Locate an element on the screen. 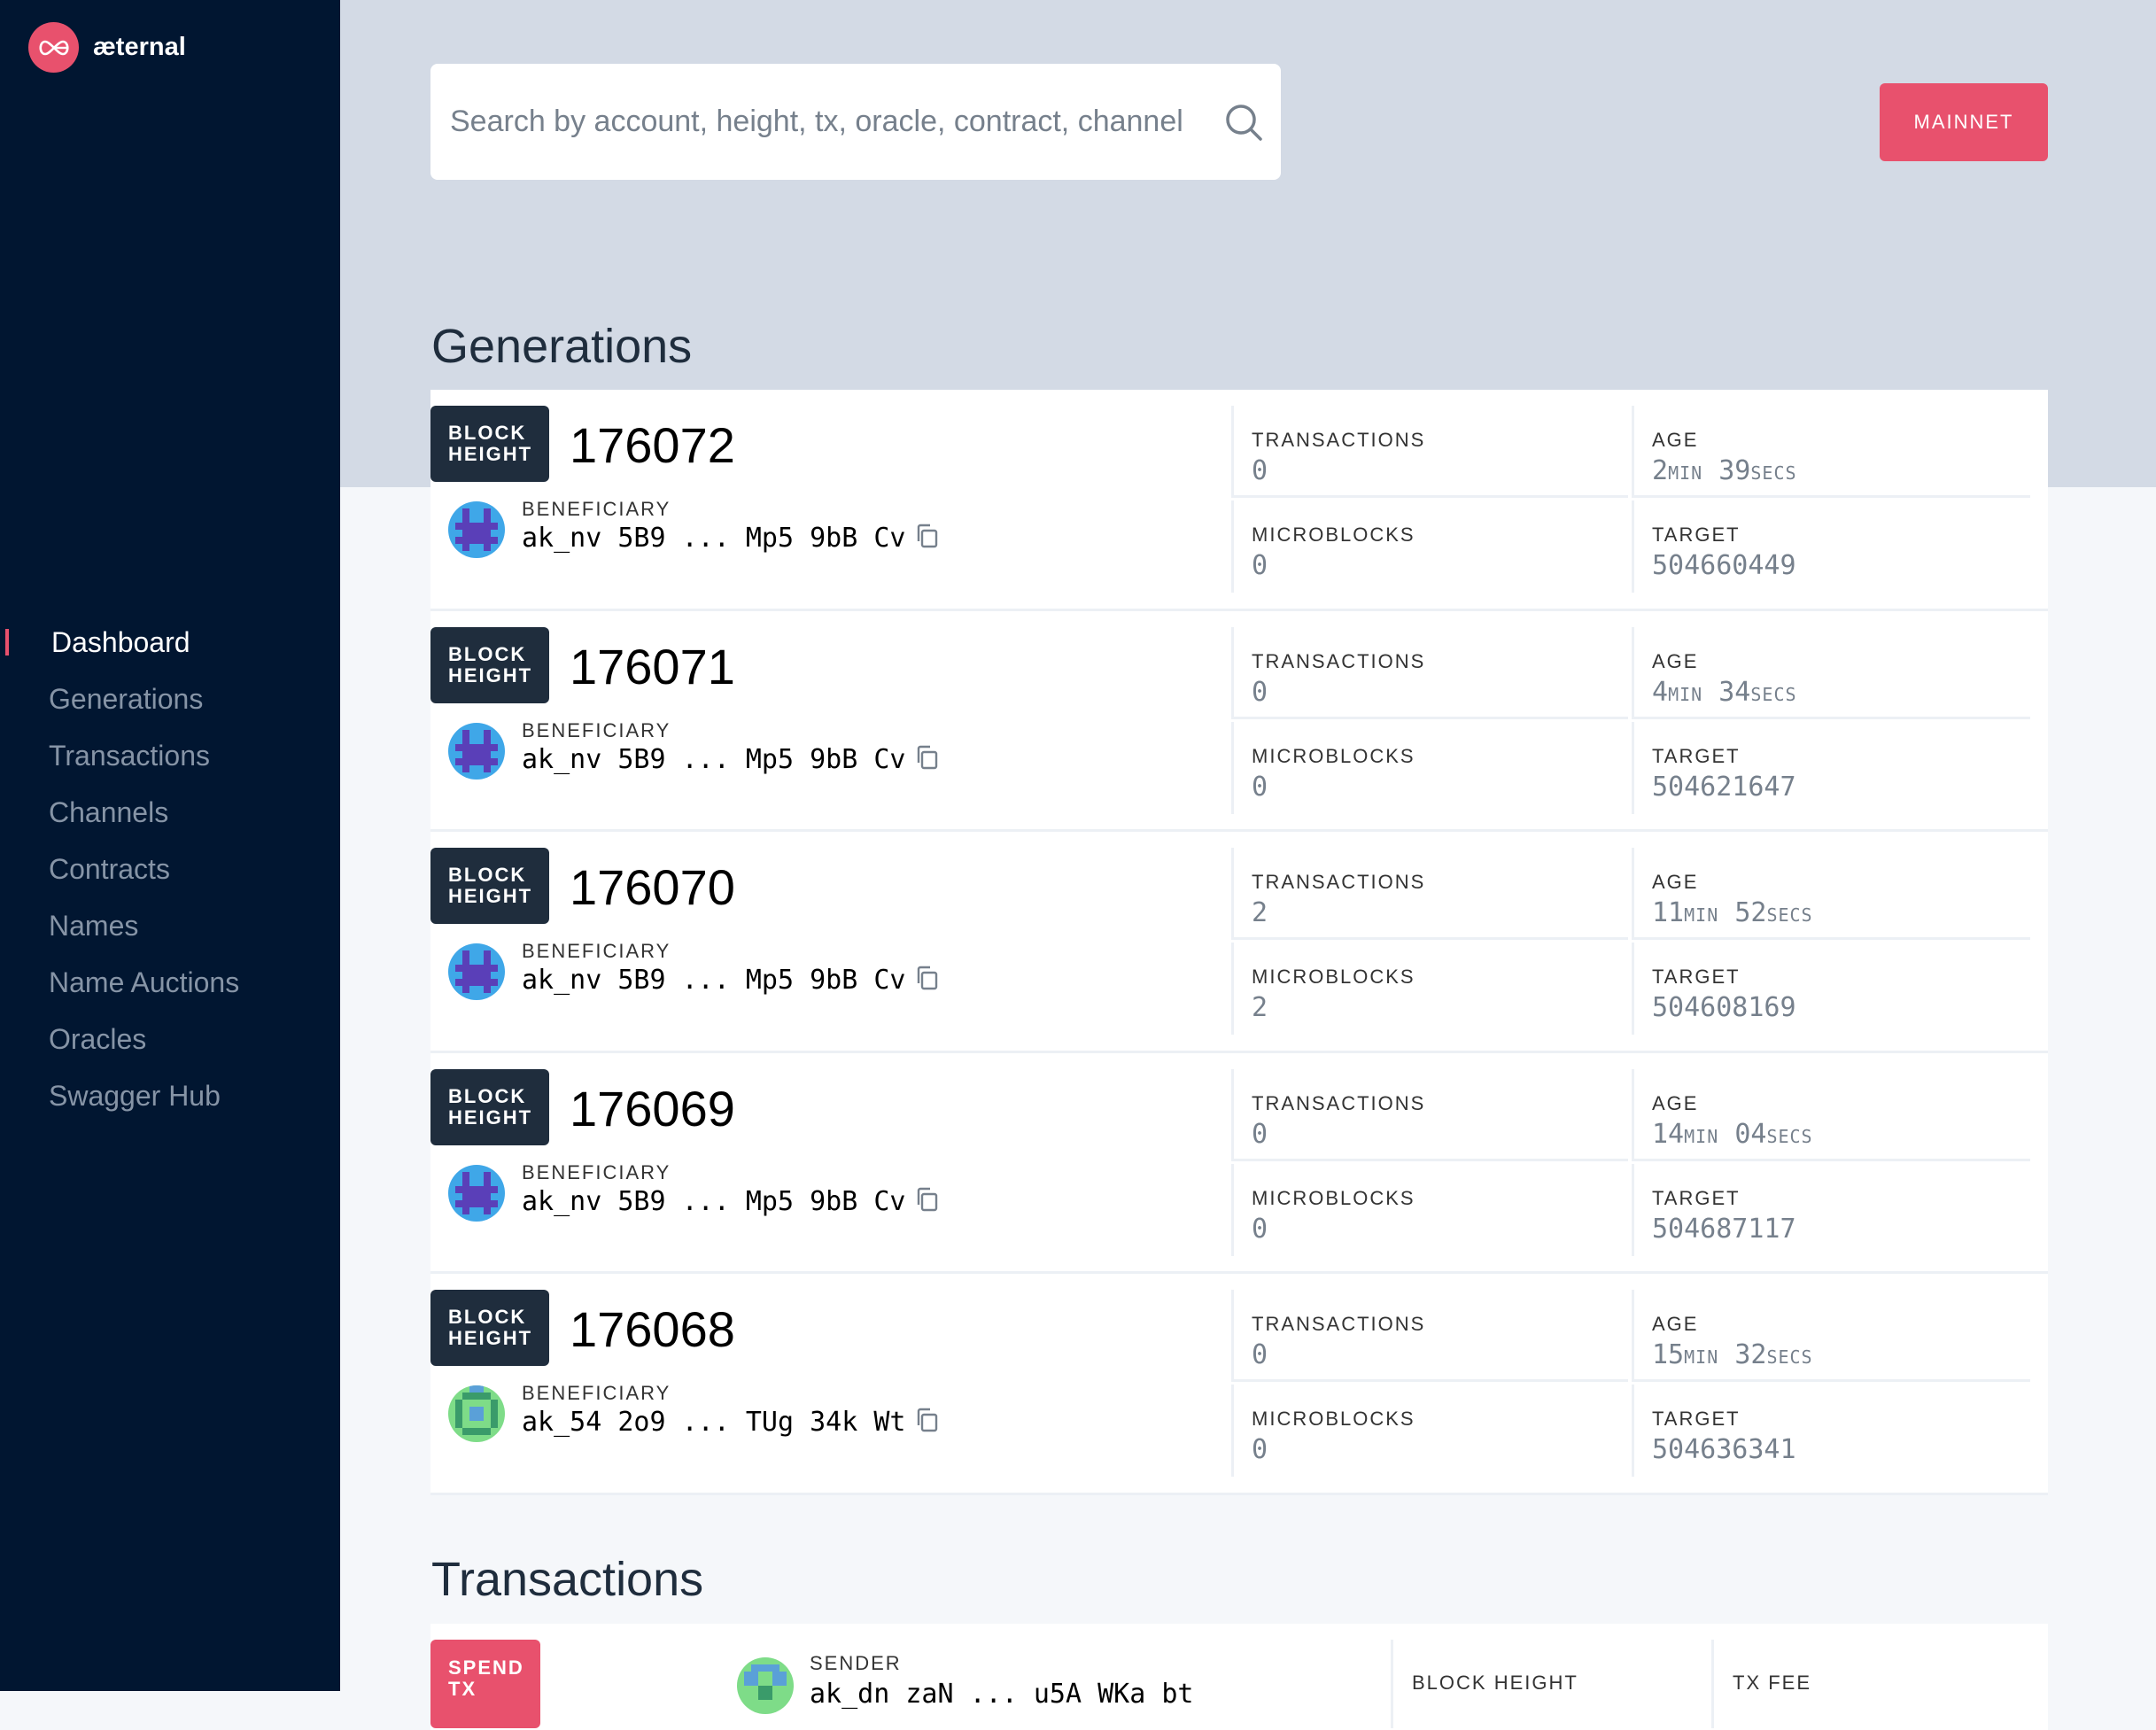 Image resolution: width=2156 pixels, height=1730 pixels. beneficiary-address: ak_54 2o9 ... TUg 34k Wt is located at coordinates (713, 1422).